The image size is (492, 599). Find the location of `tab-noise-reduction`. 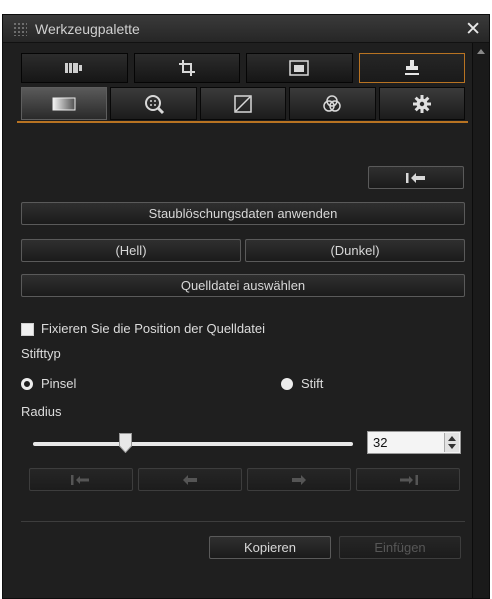

tab-noise-reduction is located at coordinates (153, 103).